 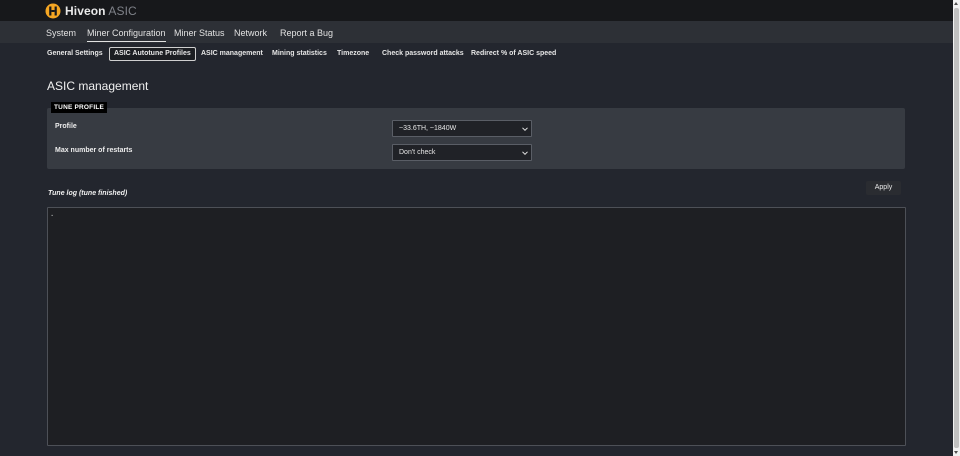 I want to click on brand-text: Hiveon ASIC, so click(x=101, y=11).